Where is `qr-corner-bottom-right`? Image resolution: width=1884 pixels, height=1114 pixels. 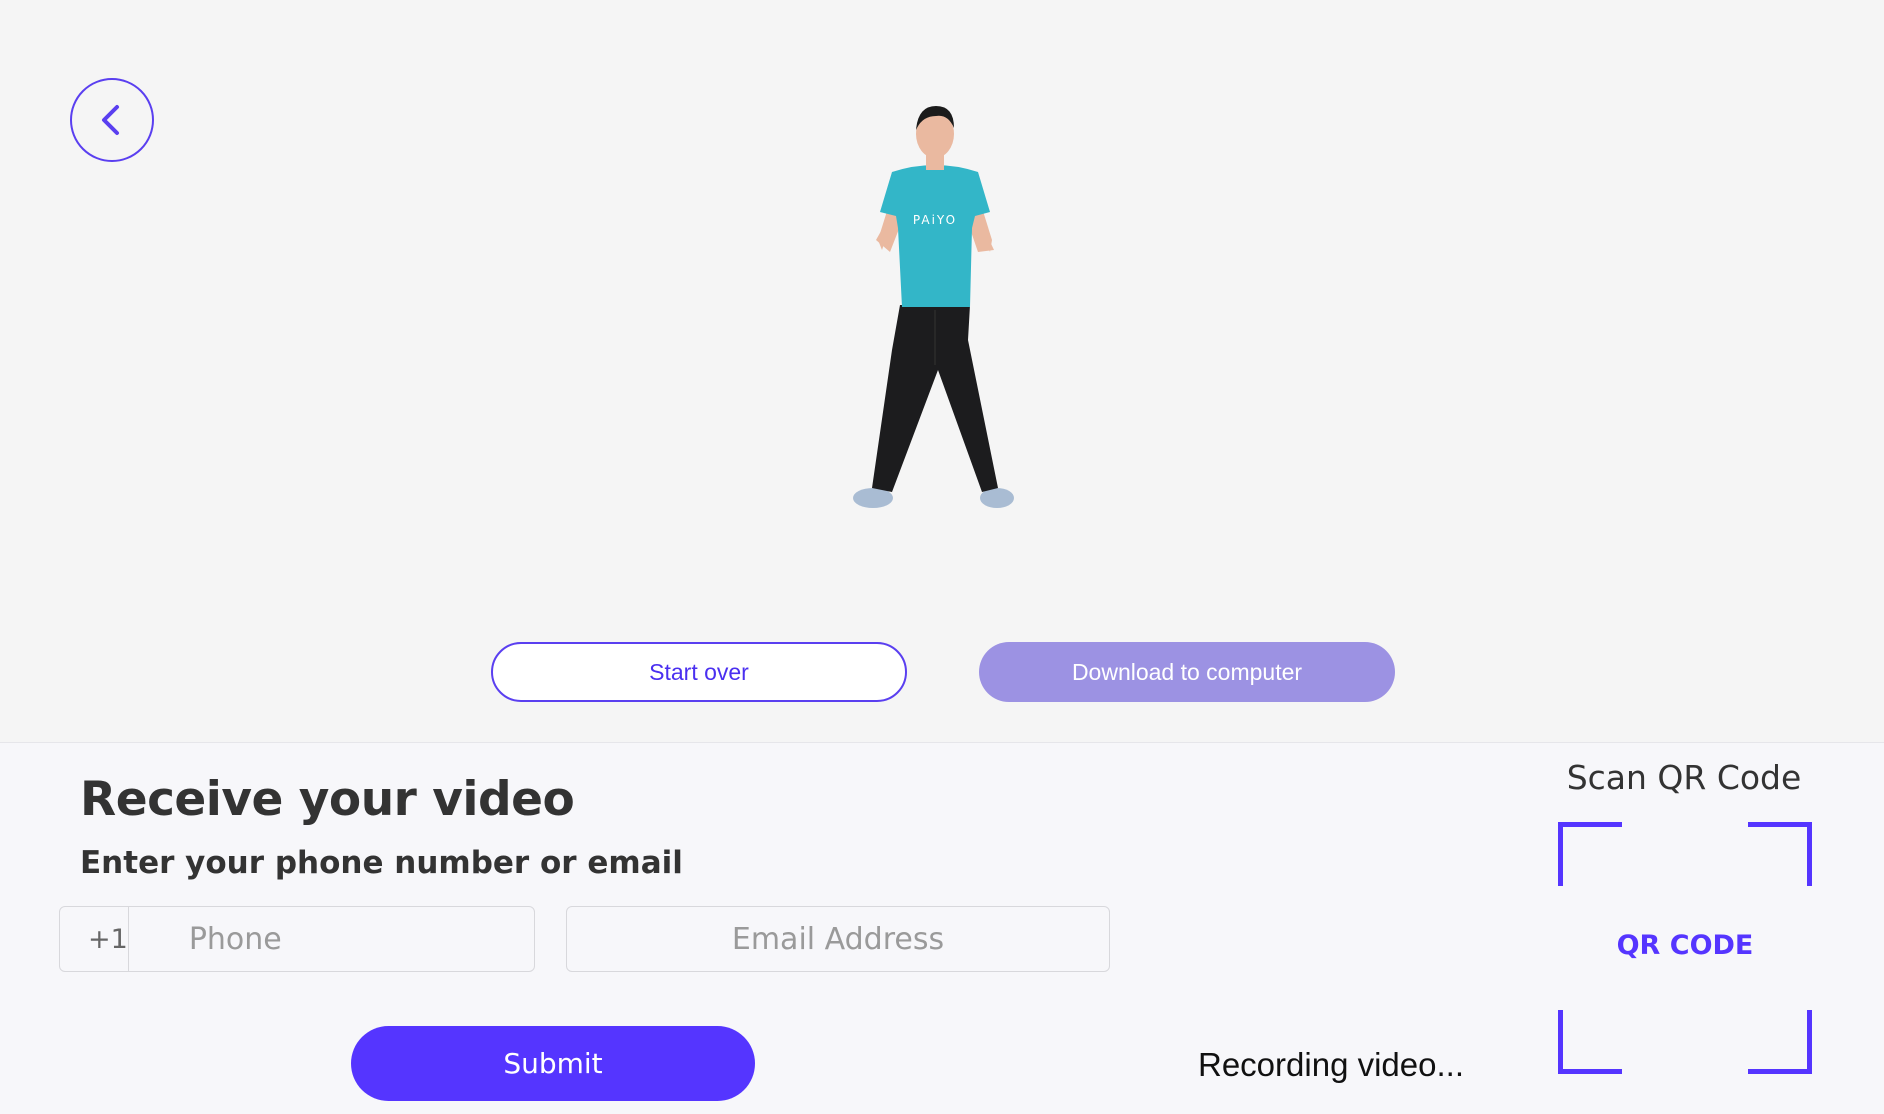 qr-corner-bottom-right is located at coordinates (1780, 1042).